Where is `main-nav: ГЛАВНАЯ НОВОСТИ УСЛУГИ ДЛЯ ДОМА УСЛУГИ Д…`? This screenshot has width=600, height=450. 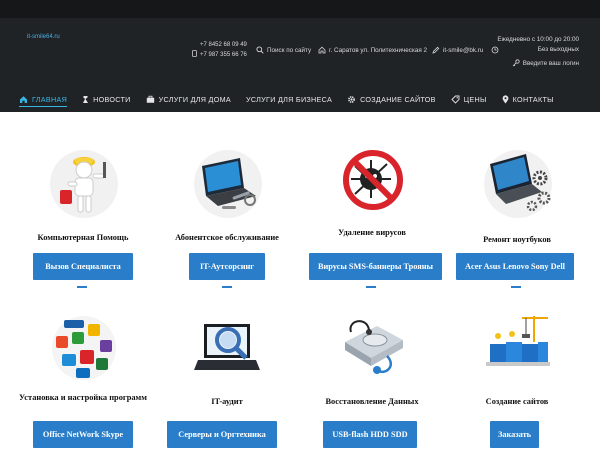 main-nav: ГЛАВНАЯ НОВОСТИ УСЛУГИ ДЛЯ ДОМА УСЛУГИ Д… is located at coordinates (300, 99).